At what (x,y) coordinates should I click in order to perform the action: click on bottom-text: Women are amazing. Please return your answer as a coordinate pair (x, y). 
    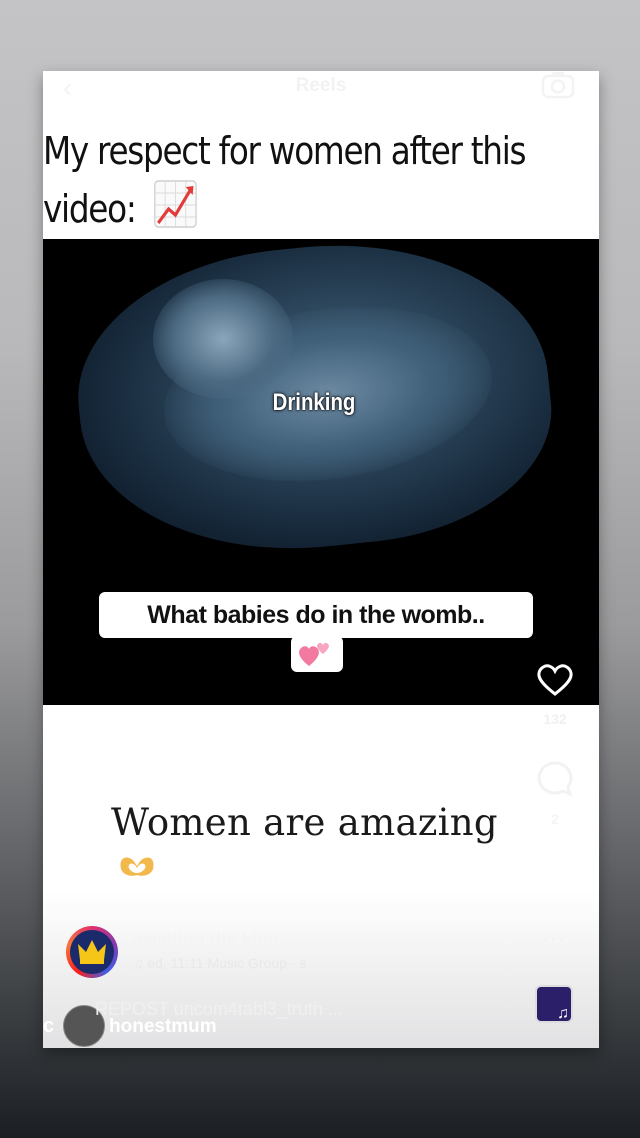
    Looking at the image, I should click on (304, 822).